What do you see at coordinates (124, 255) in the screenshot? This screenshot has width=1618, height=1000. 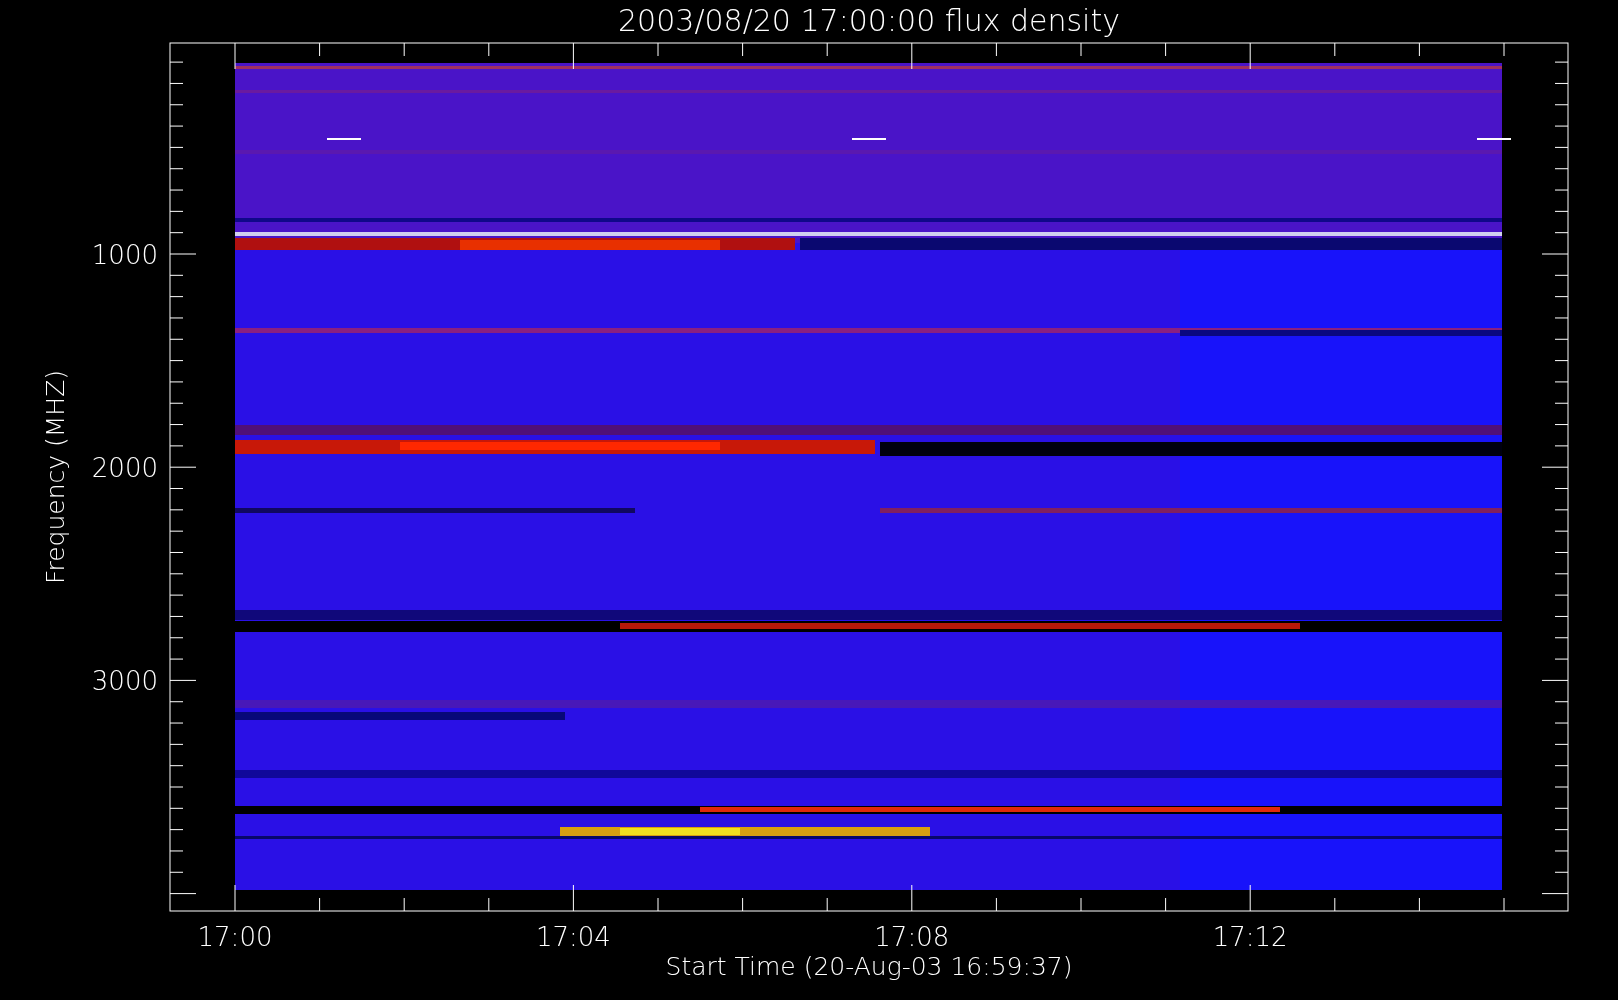 I see `y-tick-label: 1000` at bounding box center [124, 255].